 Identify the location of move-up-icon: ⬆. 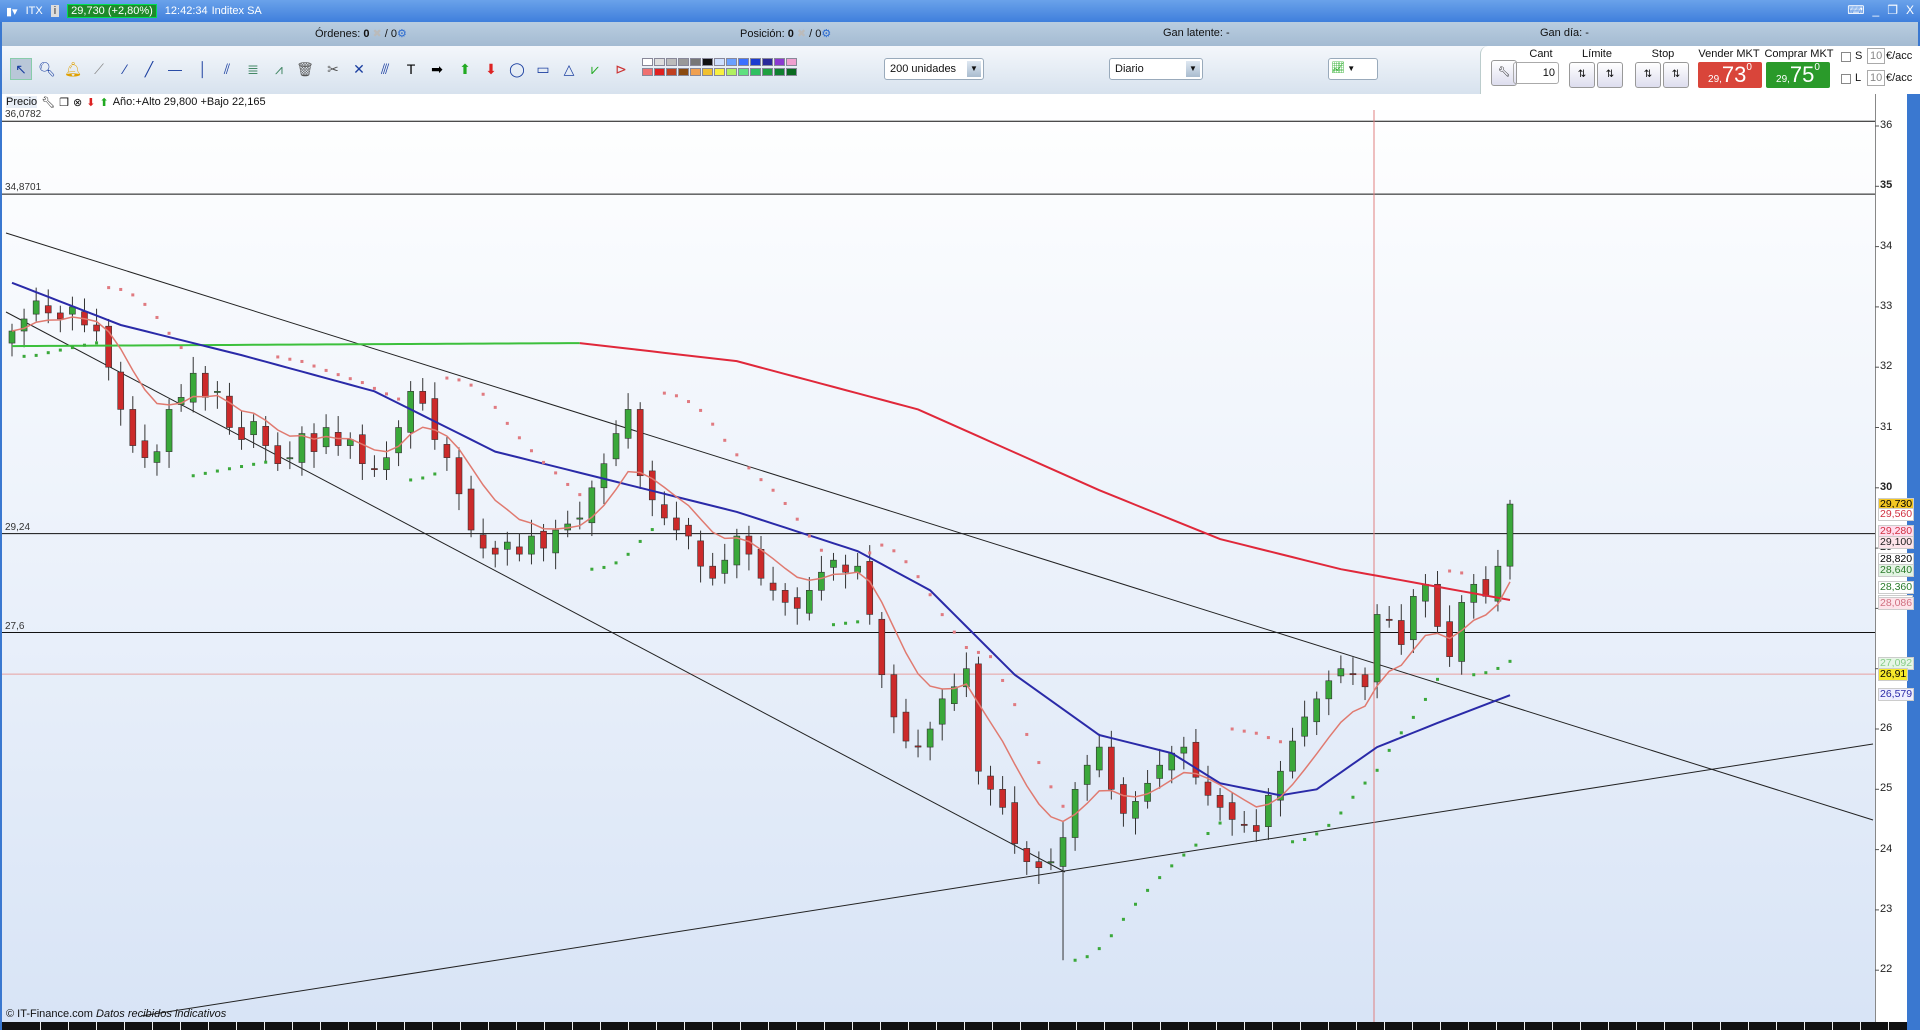
(103, 102).